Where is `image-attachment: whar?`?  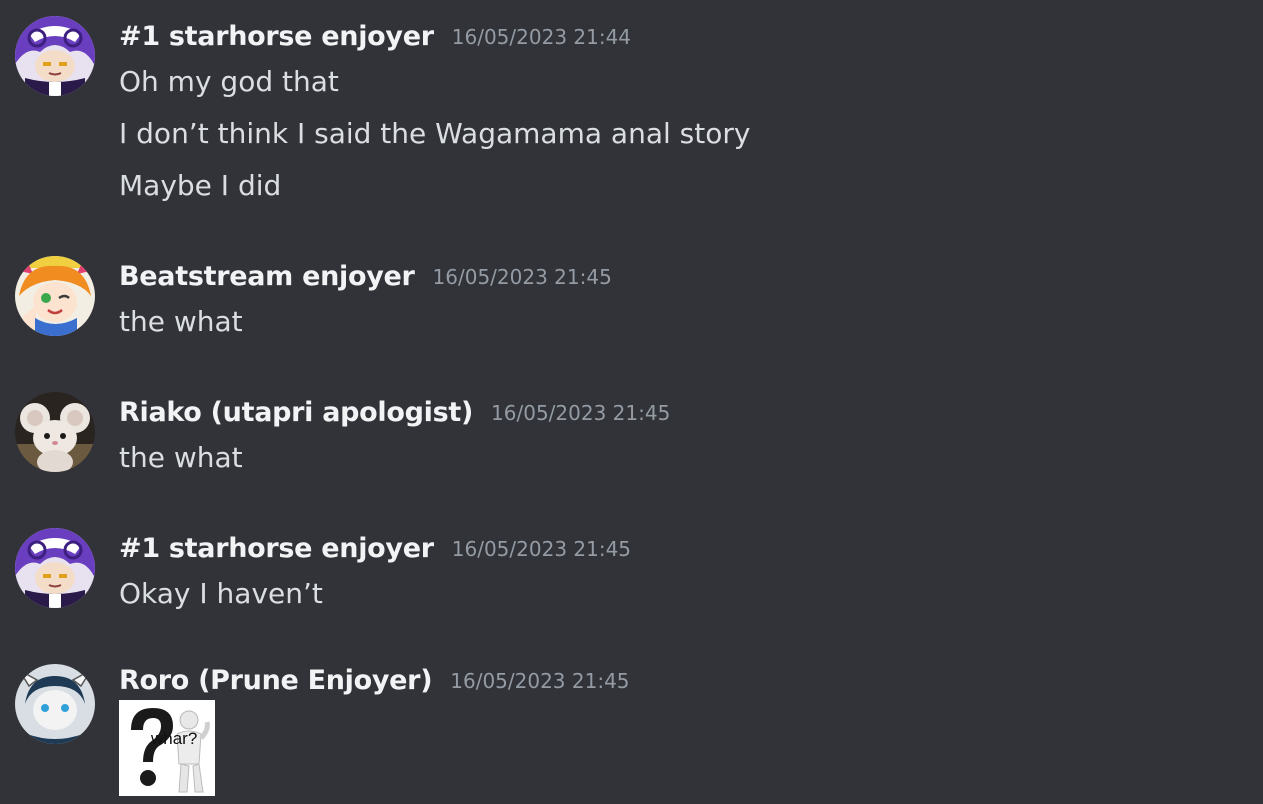 image-attachment: whar? is located at coordinates (167, 748).